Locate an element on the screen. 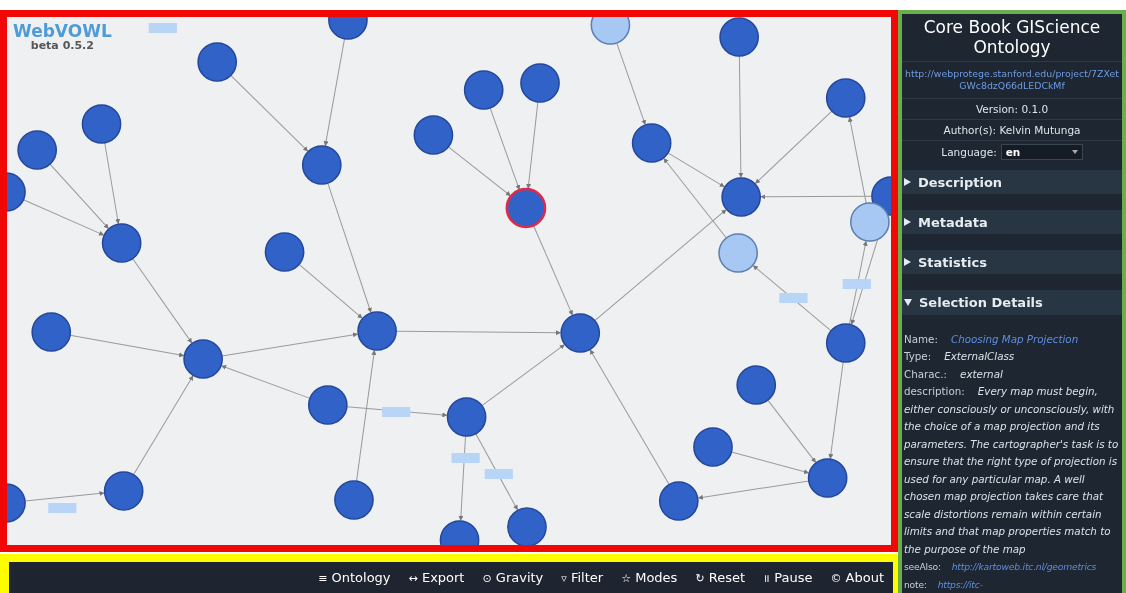  ontology-iri-link: http://webprotege.stanford.edu/project/7ZXetGWc8dzQ66dLEDCkMf is located at coordinates (1012, 80).